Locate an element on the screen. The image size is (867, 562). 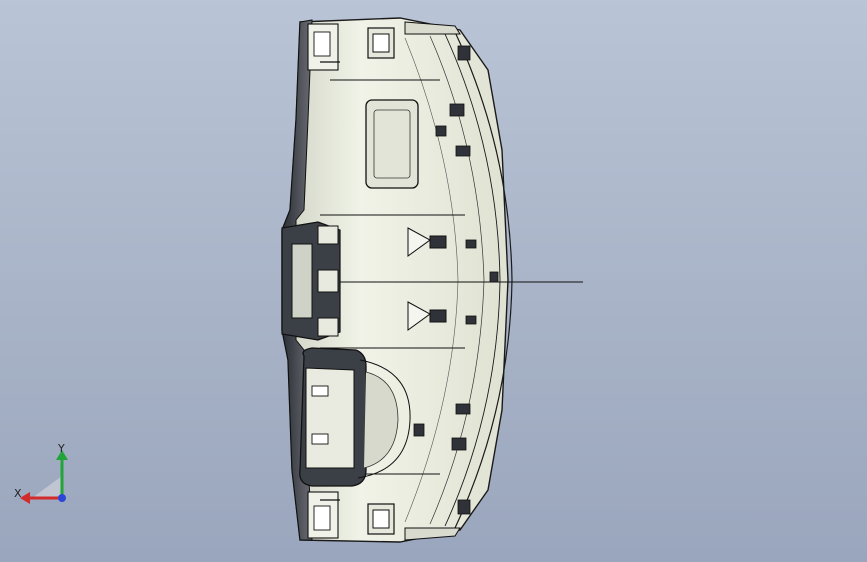
center-vent-frame is located at coordinates (311, 281).